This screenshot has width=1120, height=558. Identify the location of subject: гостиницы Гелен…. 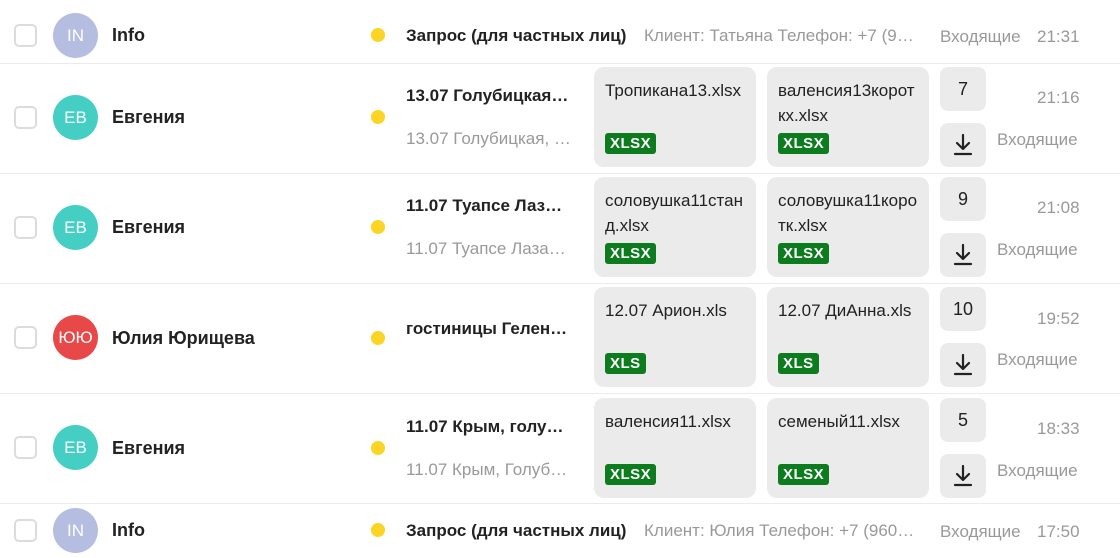
(487, 328).